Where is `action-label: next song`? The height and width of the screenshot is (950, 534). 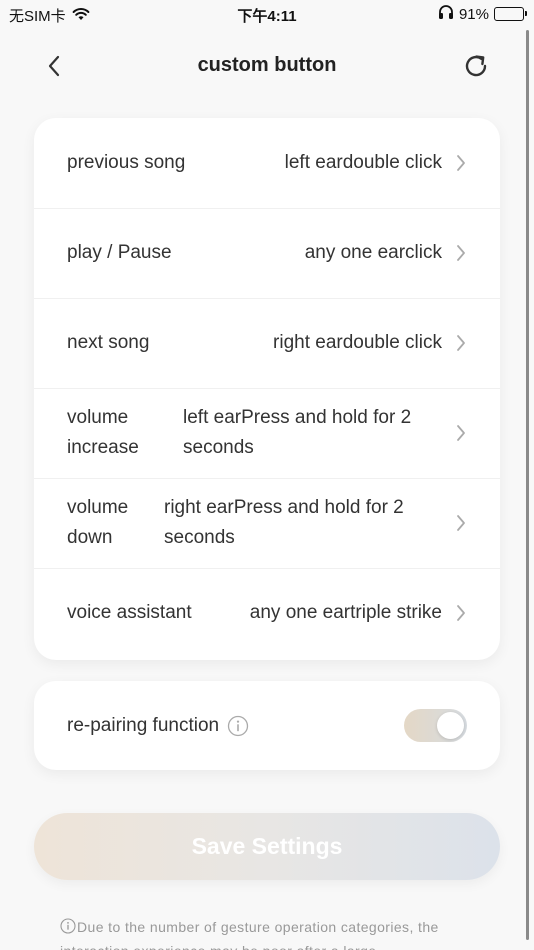 action-label: next song is located at coordinates (108, 342).